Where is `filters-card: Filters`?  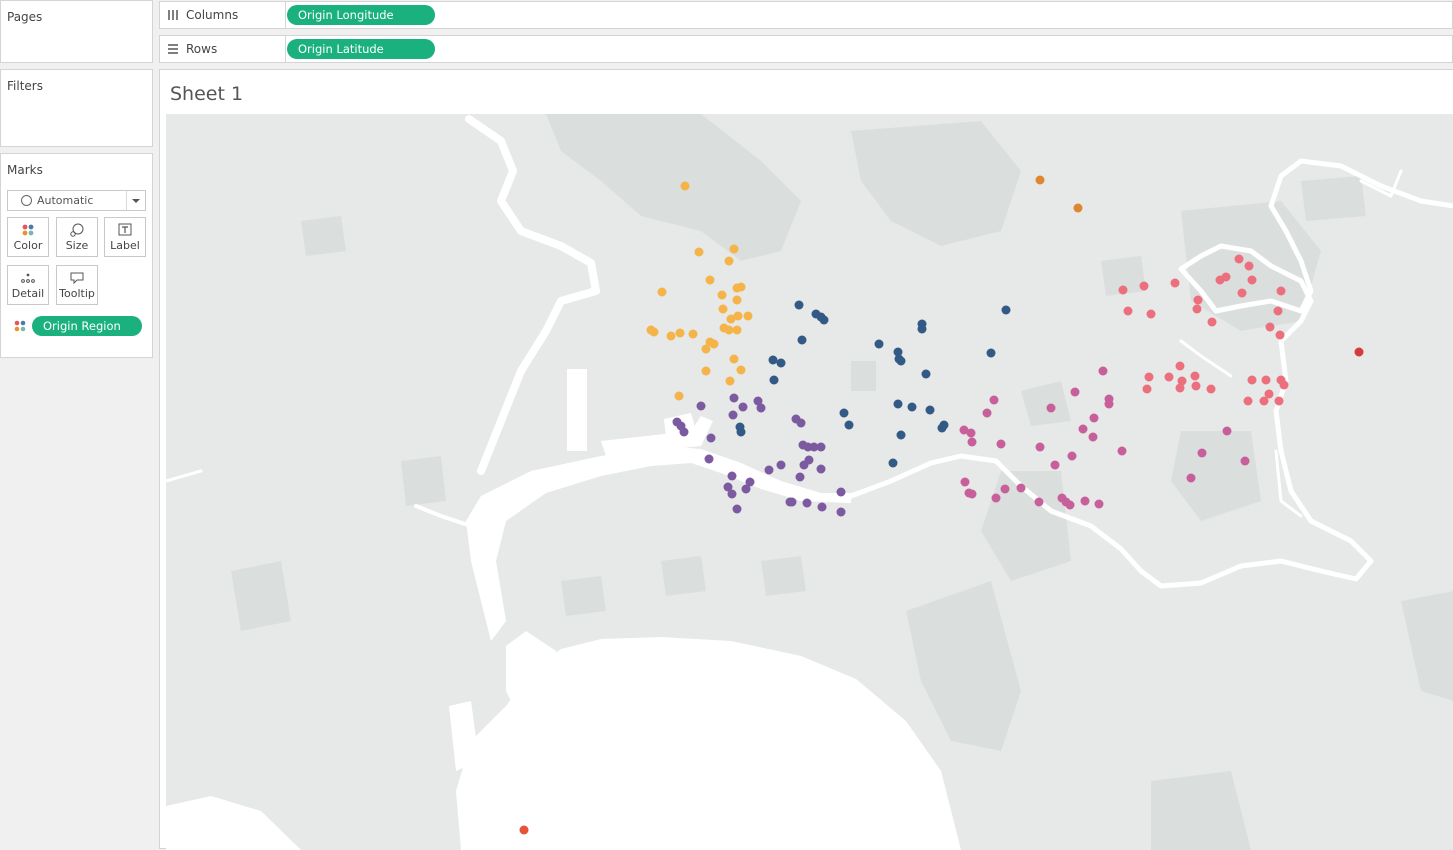
filters-card: Filters is located at coordinates (76, 108).